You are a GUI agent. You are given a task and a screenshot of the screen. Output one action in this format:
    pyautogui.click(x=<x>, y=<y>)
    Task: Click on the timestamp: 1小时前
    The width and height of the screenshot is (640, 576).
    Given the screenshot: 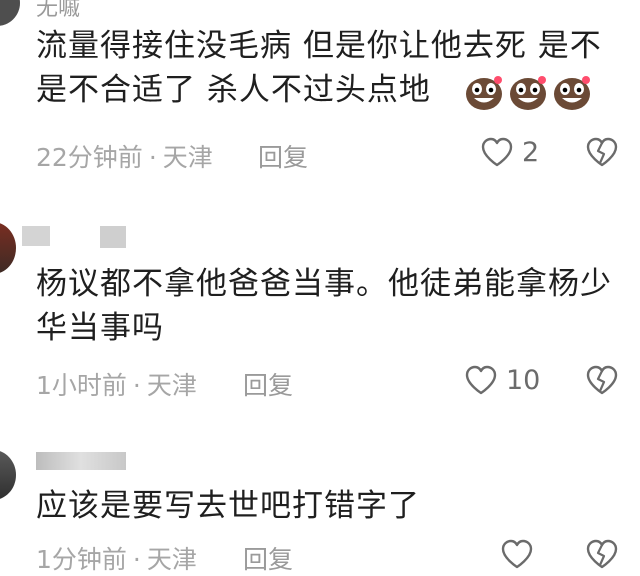 What is the action you would take?
    pyautogui.click(x=81, y=385)
    